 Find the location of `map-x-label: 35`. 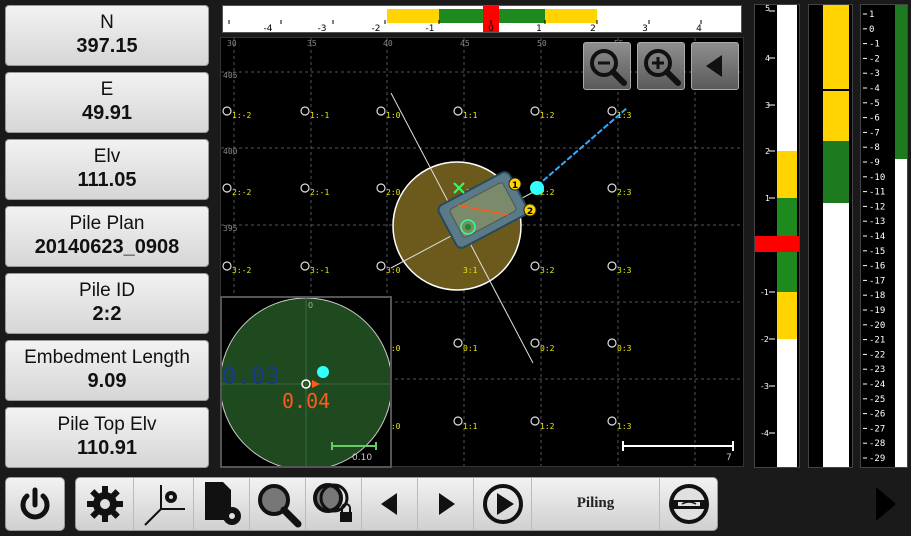

map-x-label: 35 is located at coordinates (312, 43).